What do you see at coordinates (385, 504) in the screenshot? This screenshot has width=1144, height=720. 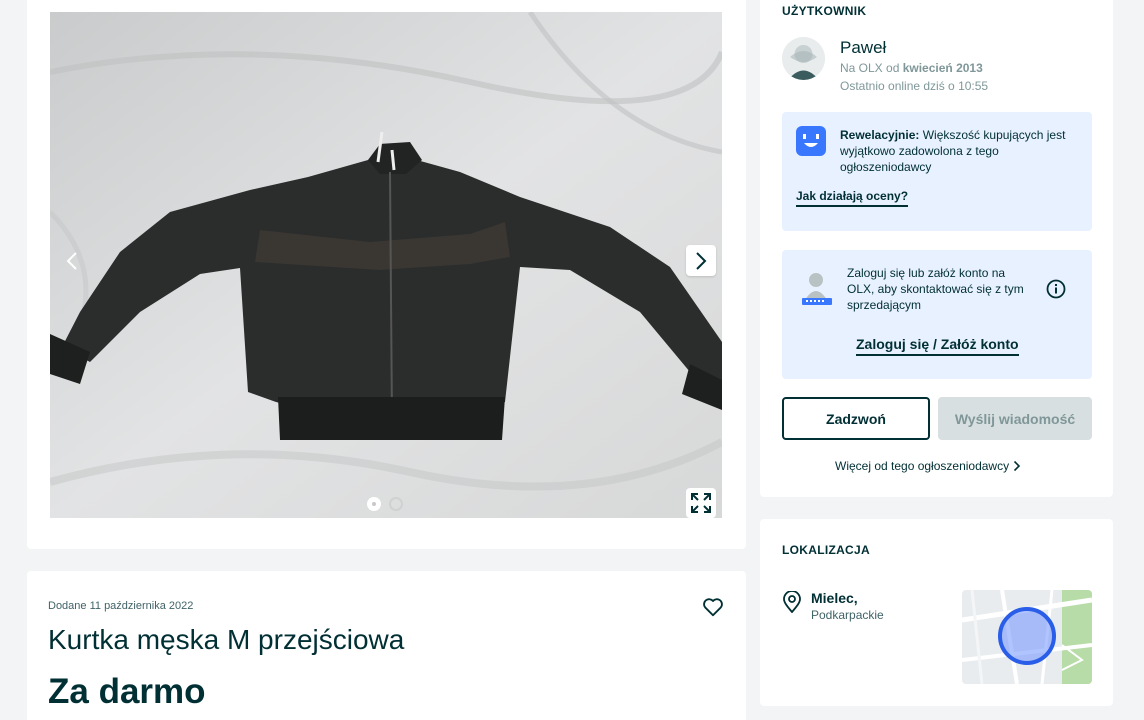 I see `photo-pagination` at bounding box center [385, 504].